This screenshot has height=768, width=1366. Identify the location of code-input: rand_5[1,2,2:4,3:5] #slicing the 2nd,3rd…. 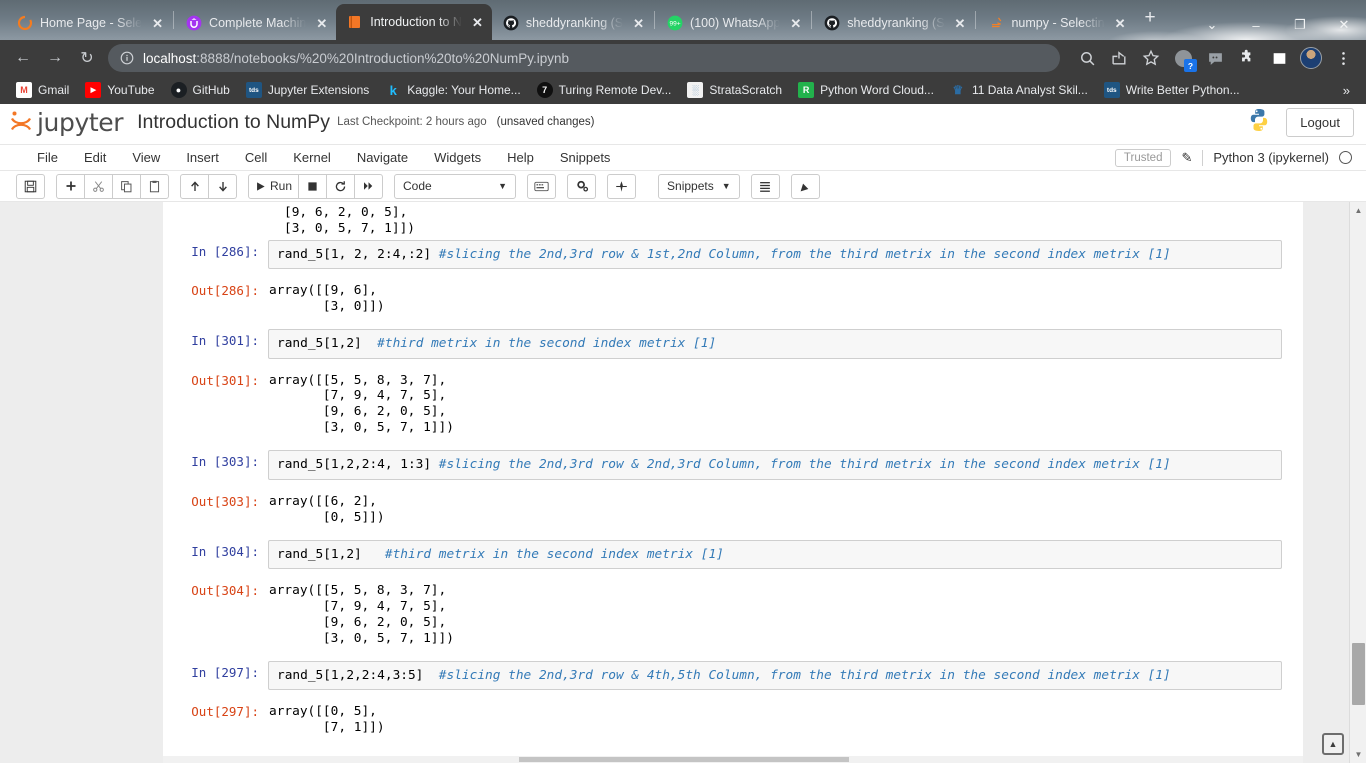
(775, 675).